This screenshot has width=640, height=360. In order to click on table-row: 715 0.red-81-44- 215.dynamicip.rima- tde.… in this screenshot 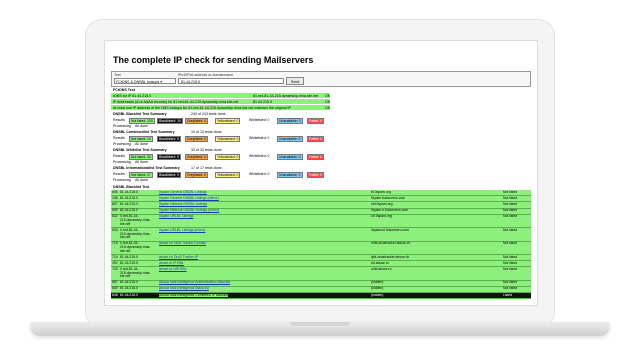, I will do `click(321, 248)`.